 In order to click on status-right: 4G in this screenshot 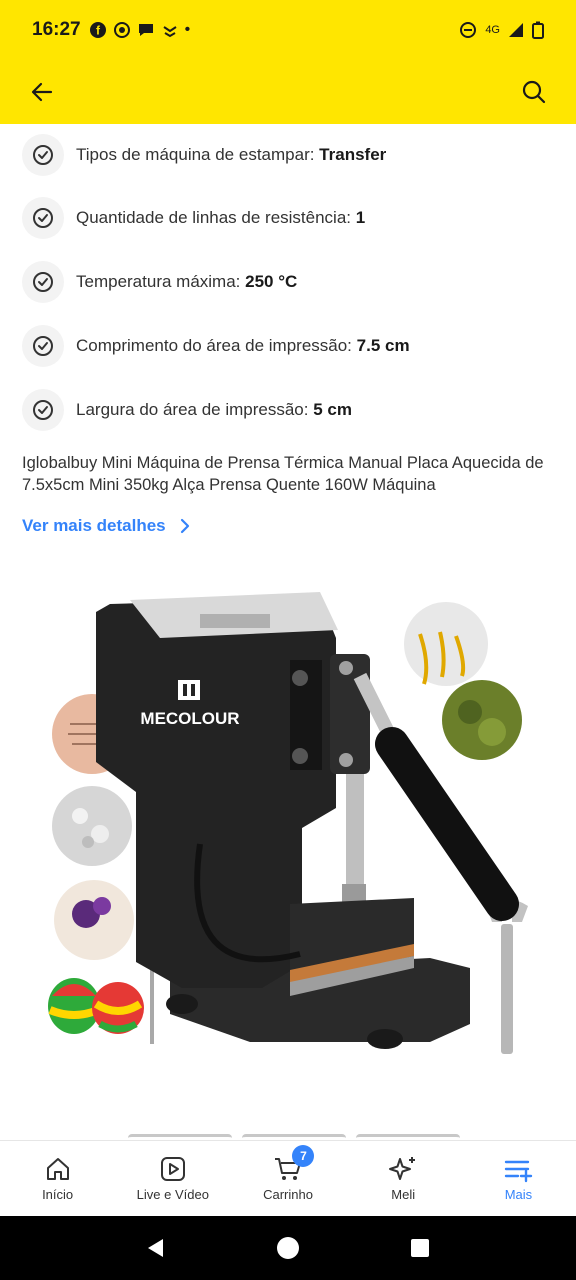, I will do `click(501, 30)`.